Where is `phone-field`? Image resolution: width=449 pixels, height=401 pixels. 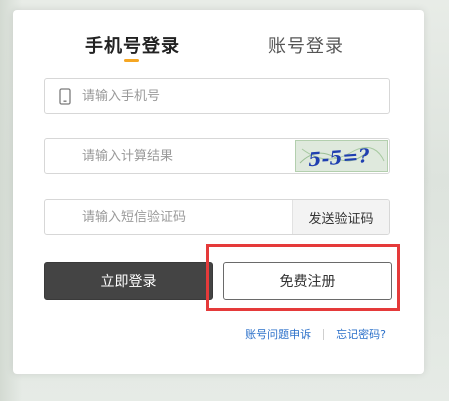
phone-field is located at coordinates (217, 96).